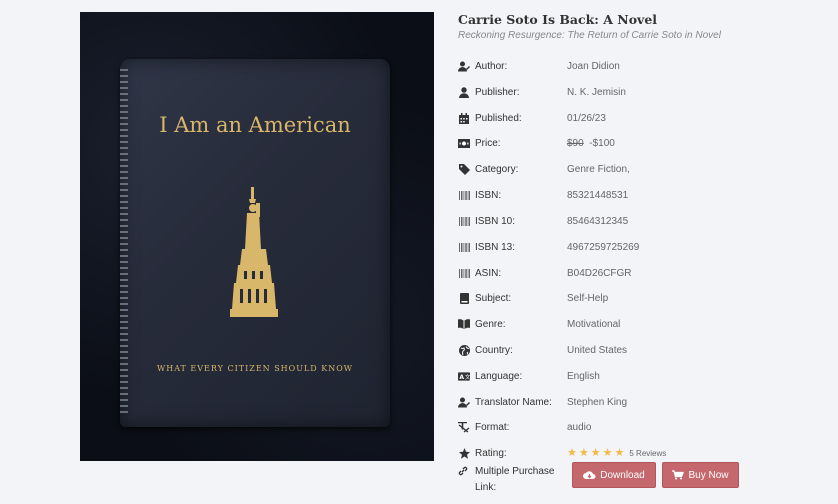 This screenshot has width=838, height=504. Describe the element at coordinates (643, 350) in the screenshot. I see `detail-row-country: Country: United States` at that location.